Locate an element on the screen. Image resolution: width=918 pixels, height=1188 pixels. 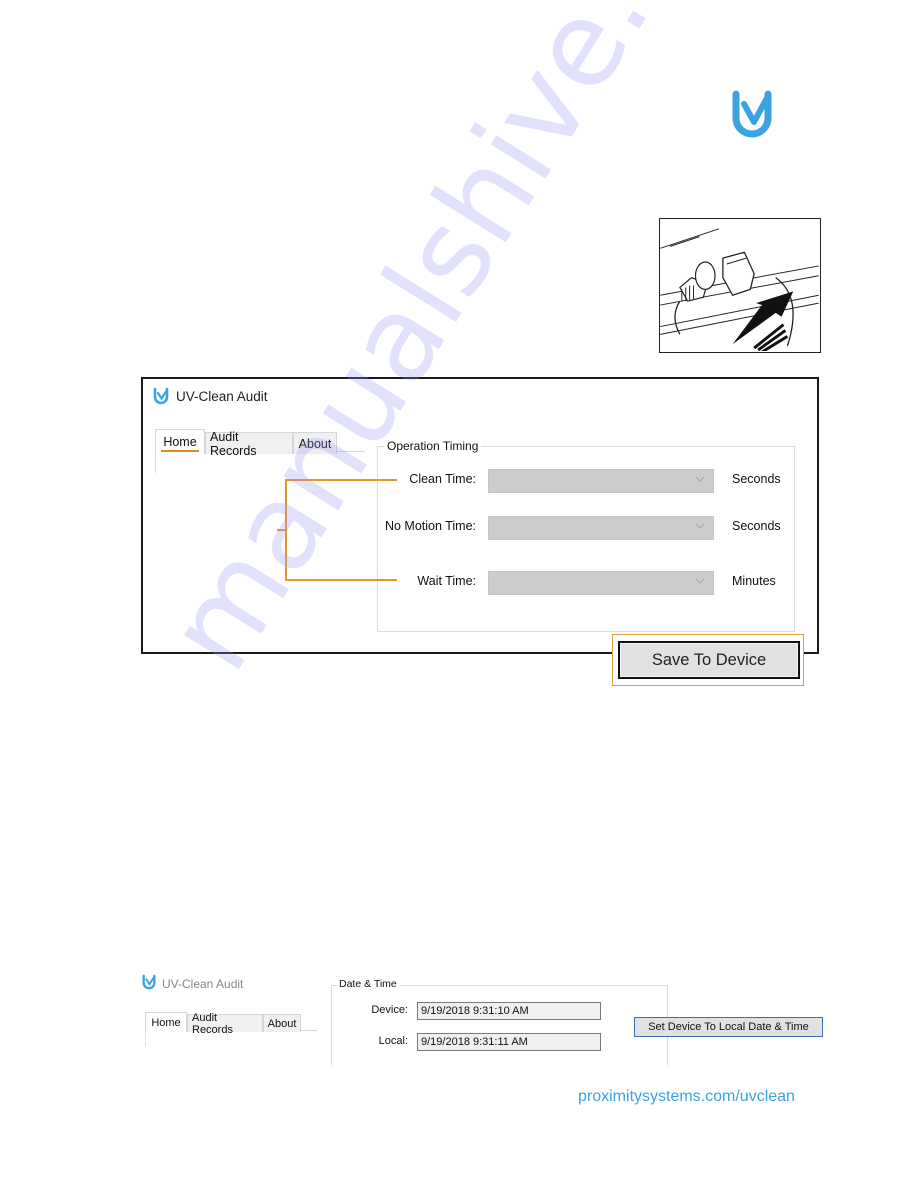
date-time-group-label: Date & Time is located at coordinates (368, 984).